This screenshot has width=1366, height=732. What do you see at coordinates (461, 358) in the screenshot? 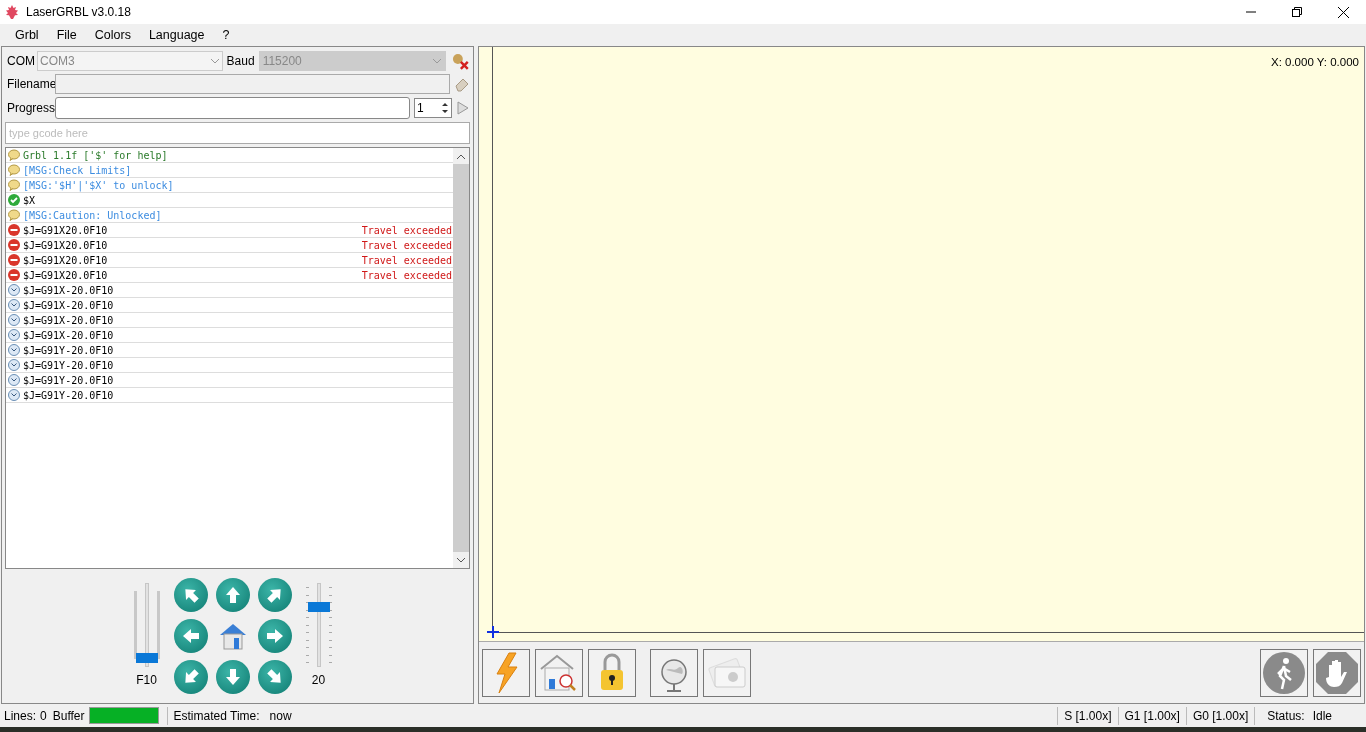
I see `scrollbar` at bounding box center [461, 358].